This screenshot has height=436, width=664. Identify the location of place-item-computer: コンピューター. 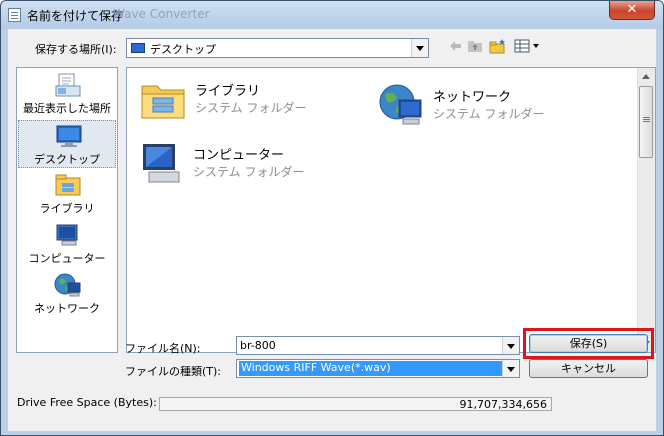
(67, 244).